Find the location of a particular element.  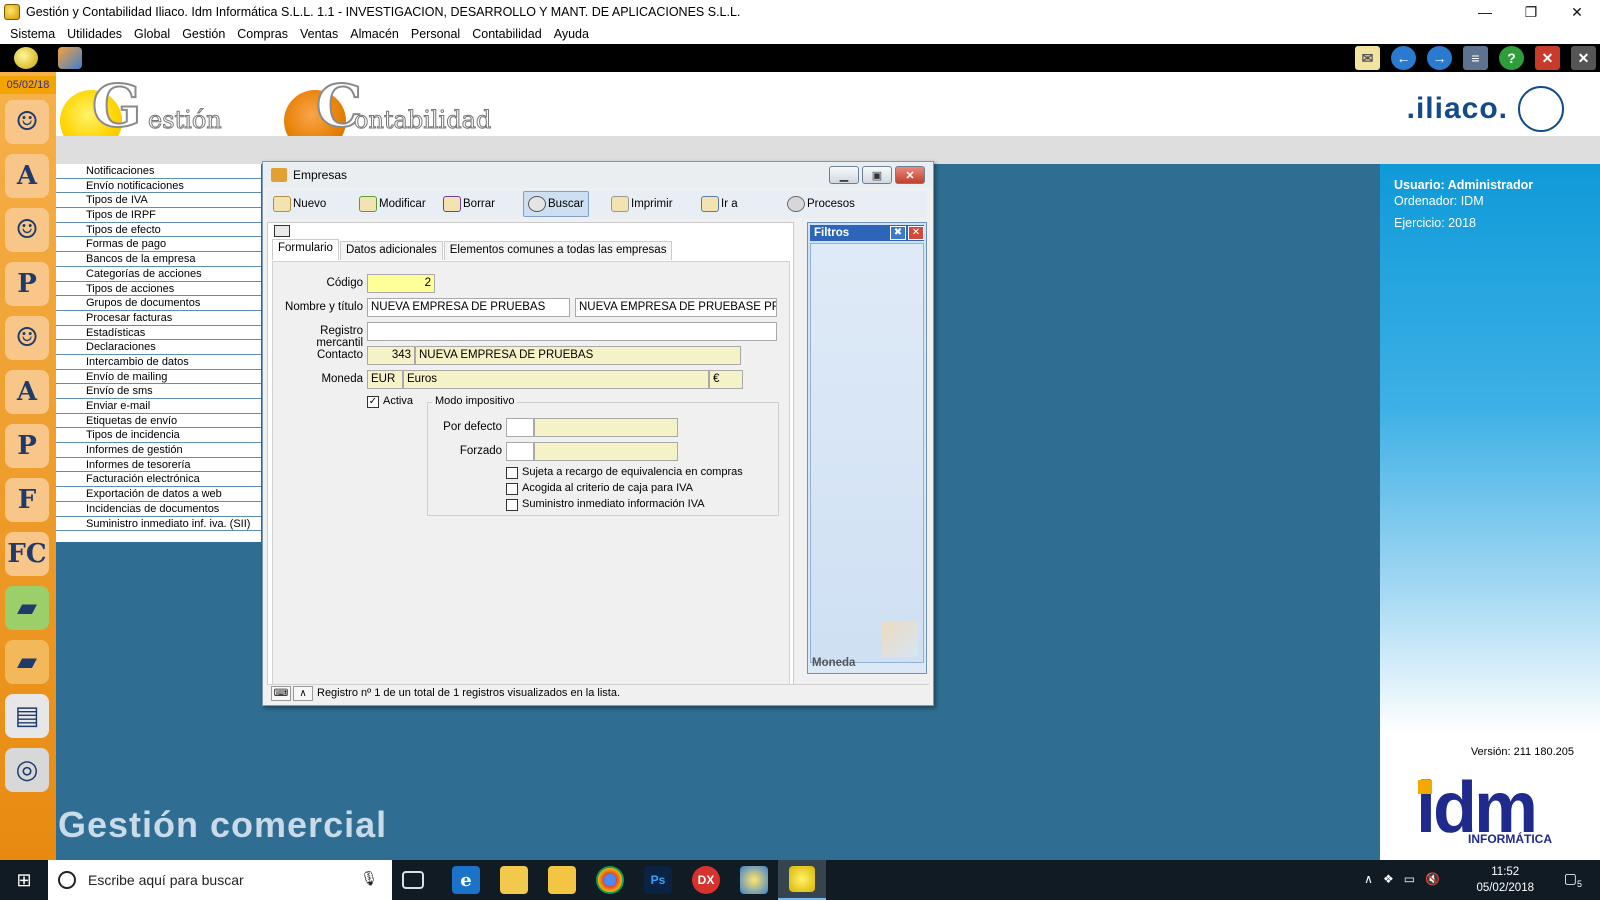

moneda-code-field: EUR is located at coordinates (385, 379).